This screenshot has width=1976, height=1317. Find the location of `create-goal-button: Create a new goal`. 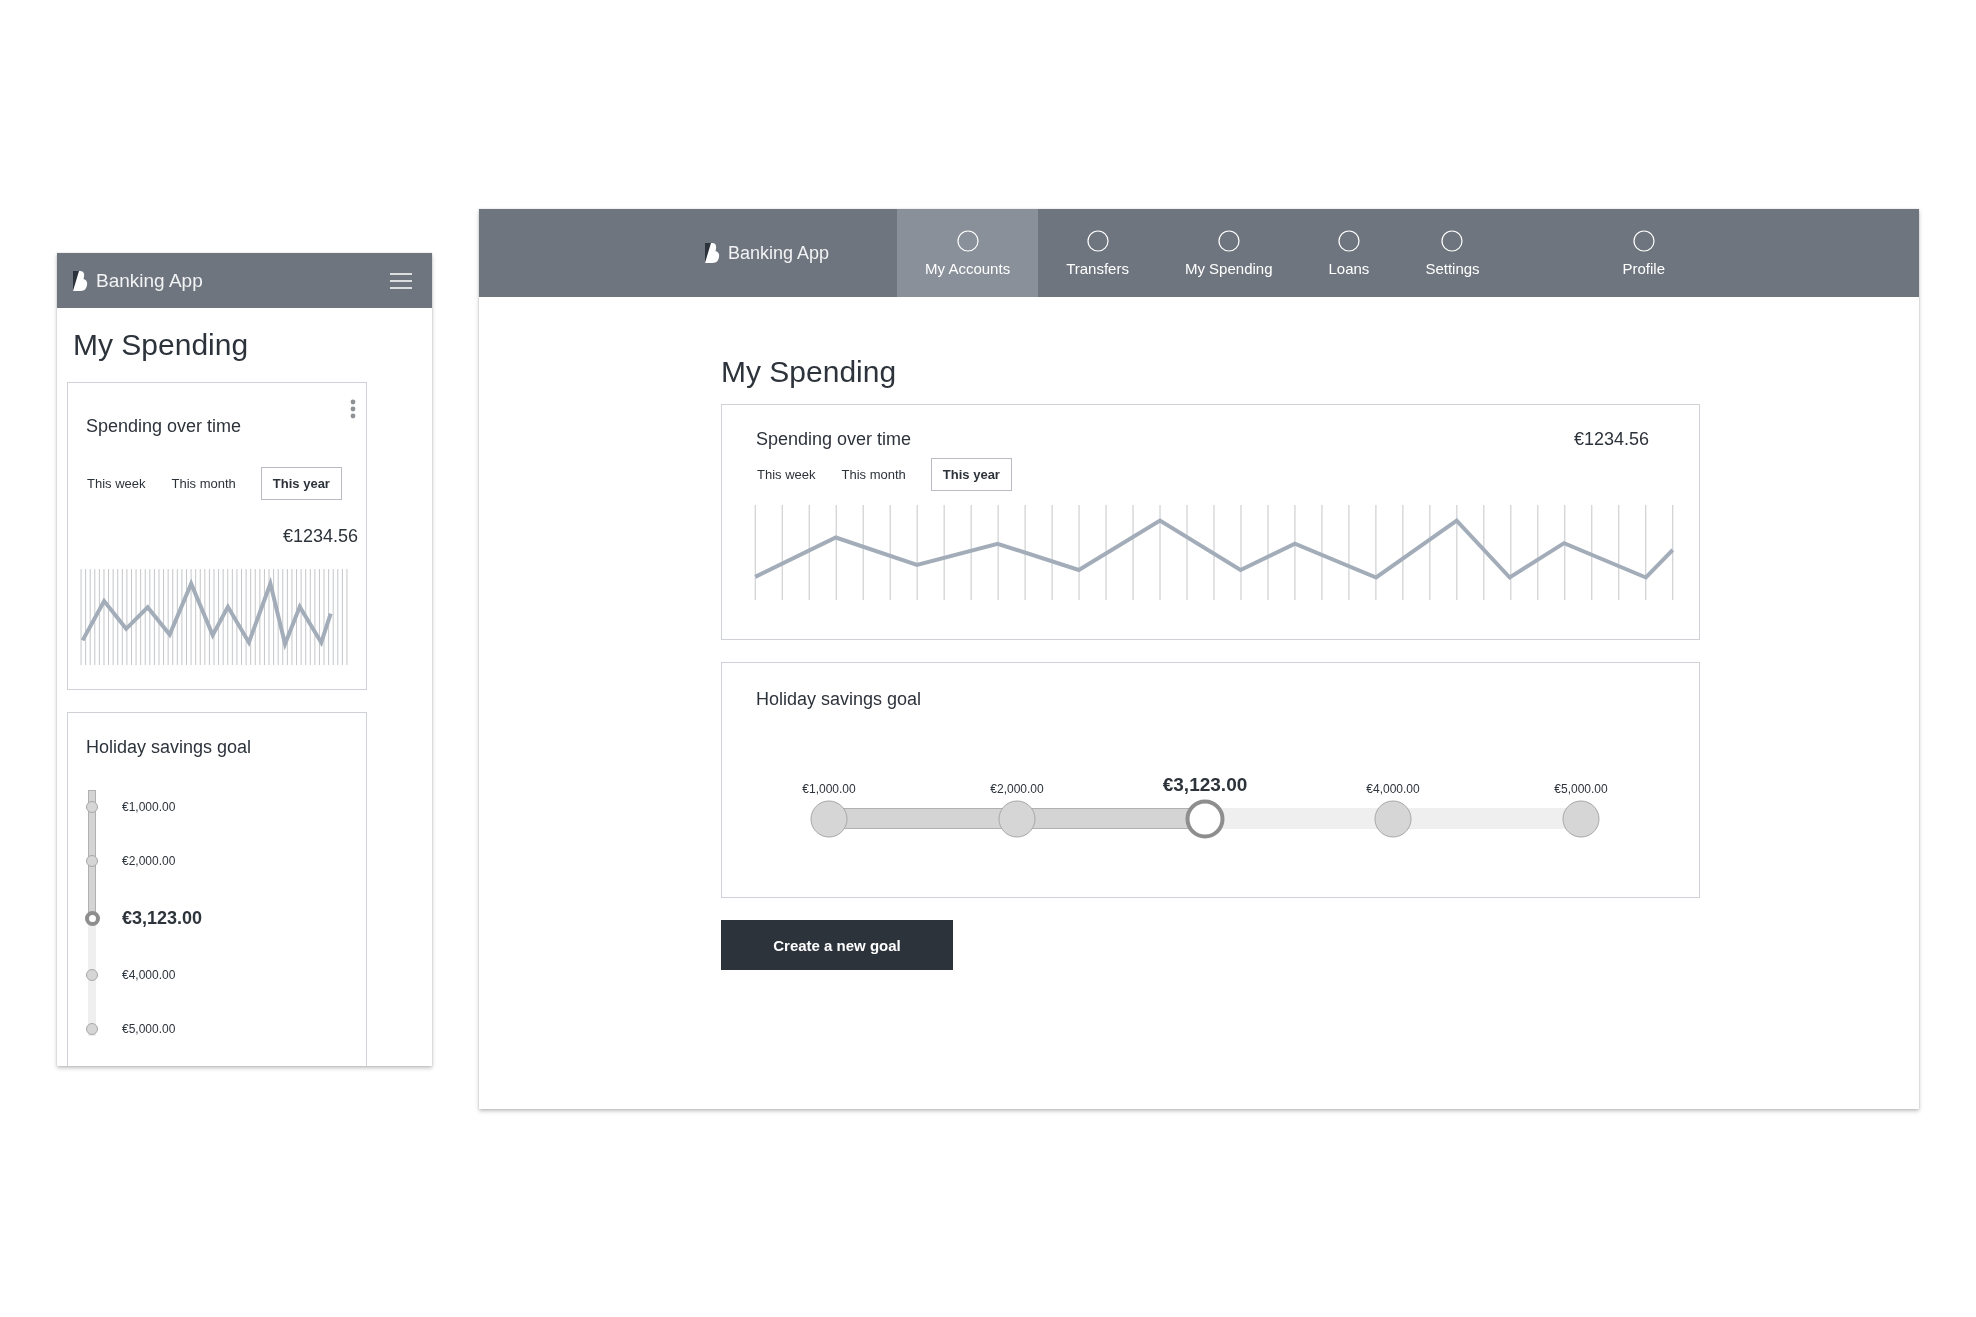

create-goal-button: Create a new goal is located at coordinates (837, 945).